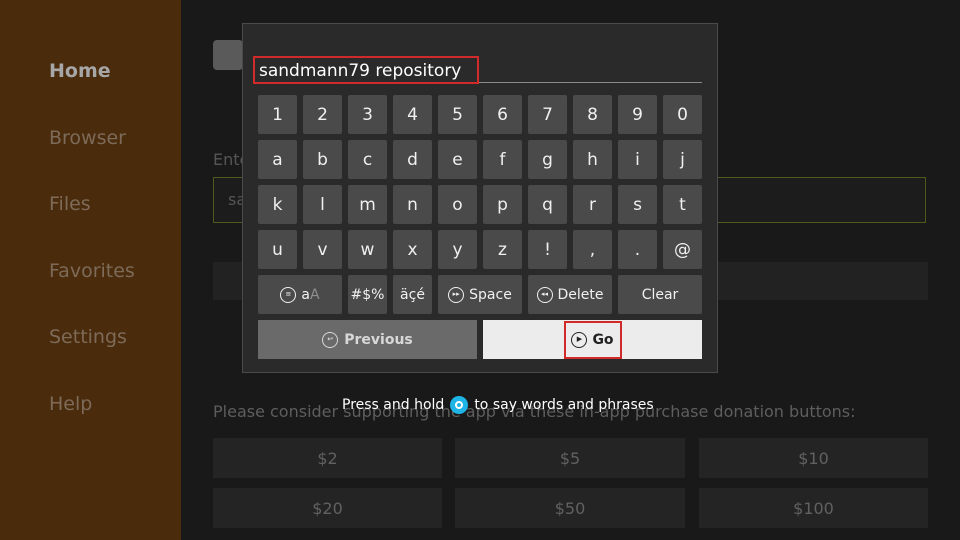 The width and height of the screenshot is (960, 540). I want to click on key-m: m, so click(367, 204).